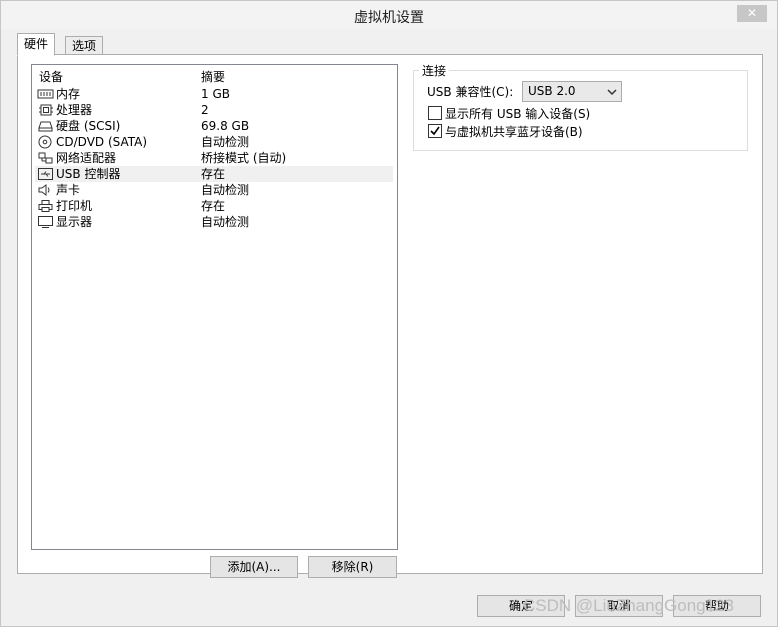 Image resolution: width=778 pixels, height=627 pixels. What do you see at coordinates (102, 142) in the screenshot?
I see `device-name: CD/DVD (SATA)` at bounding box center [102, 142].